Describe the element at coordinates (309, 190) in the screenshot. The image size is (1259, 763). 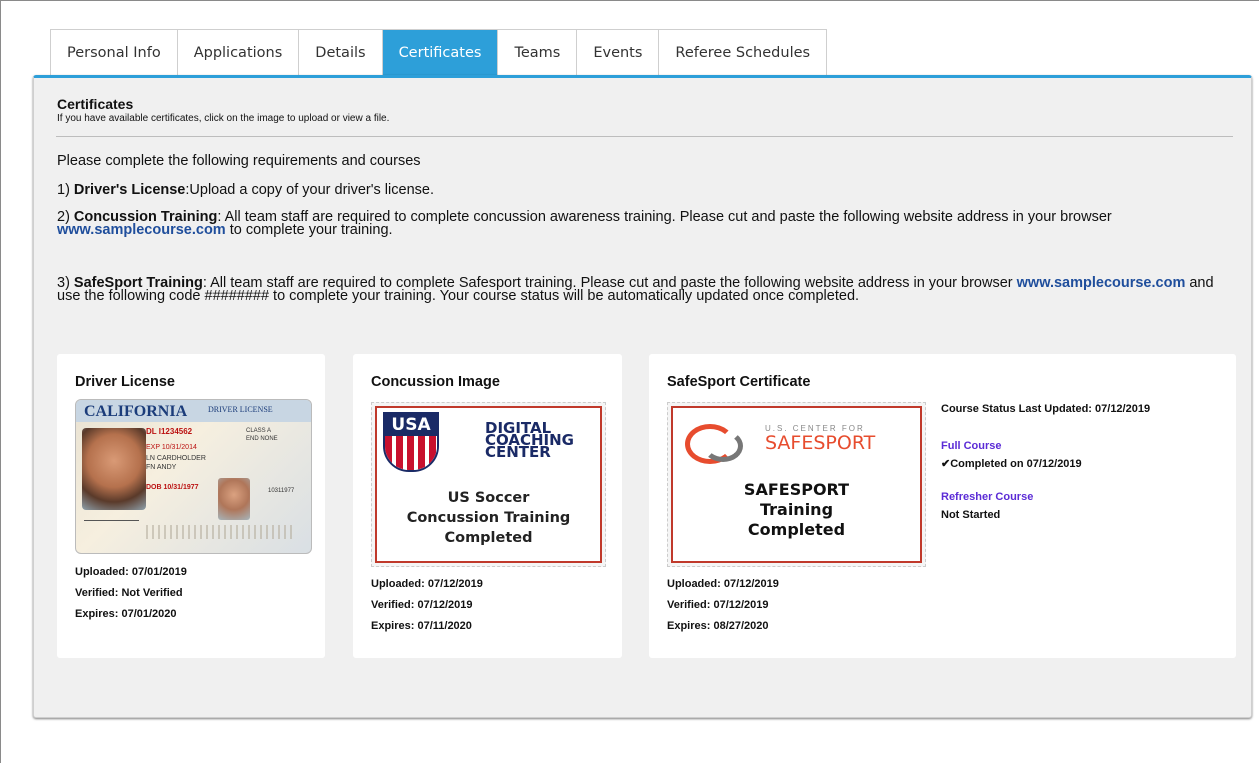
I see `req1-text: :Upload a copy of your driver's license.` at that location.